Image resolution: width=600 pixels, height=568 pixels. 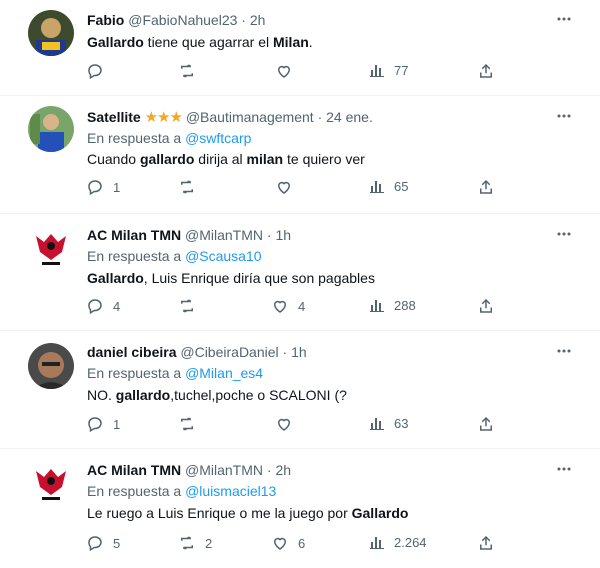 What do you see at coordinates (388, 423) in the screenshot?
I see `views-button: 63` at bounding box center [388, 423].